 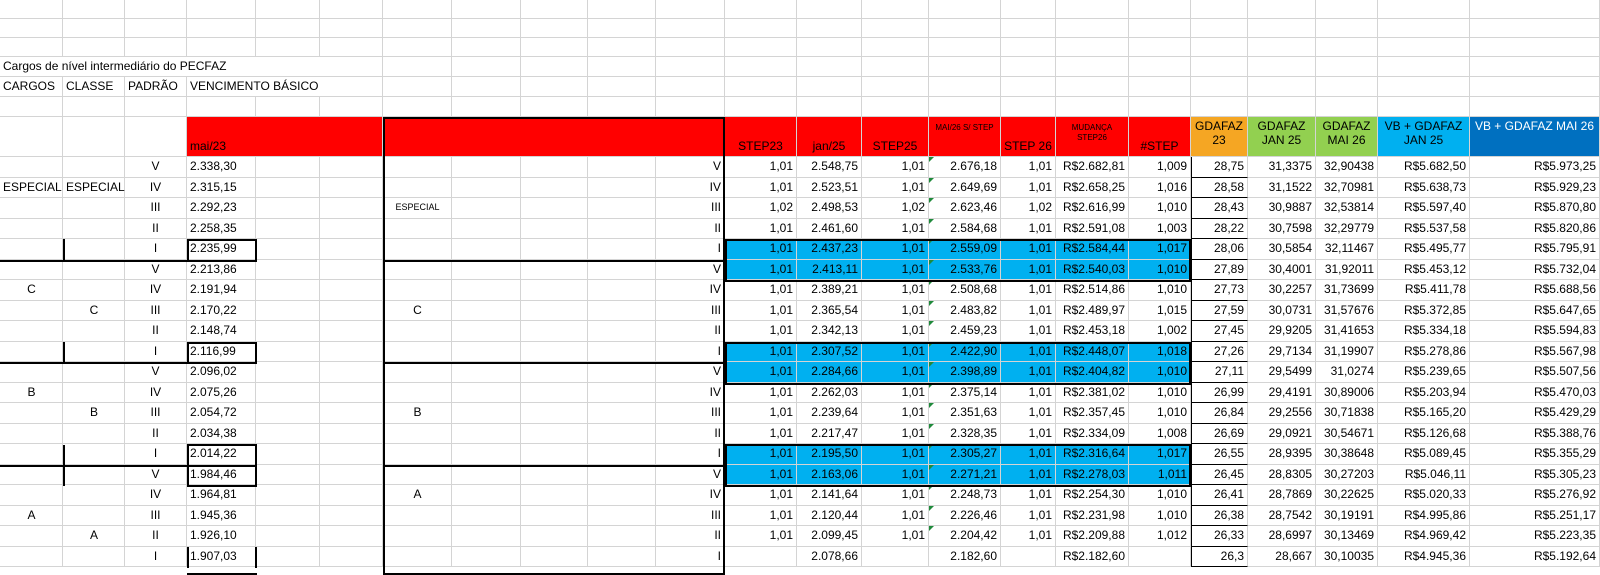 What do you see at coordinates (156, 536) in the screenshot?
I see `padrao-cell: II` at bounding box center [156, 536].